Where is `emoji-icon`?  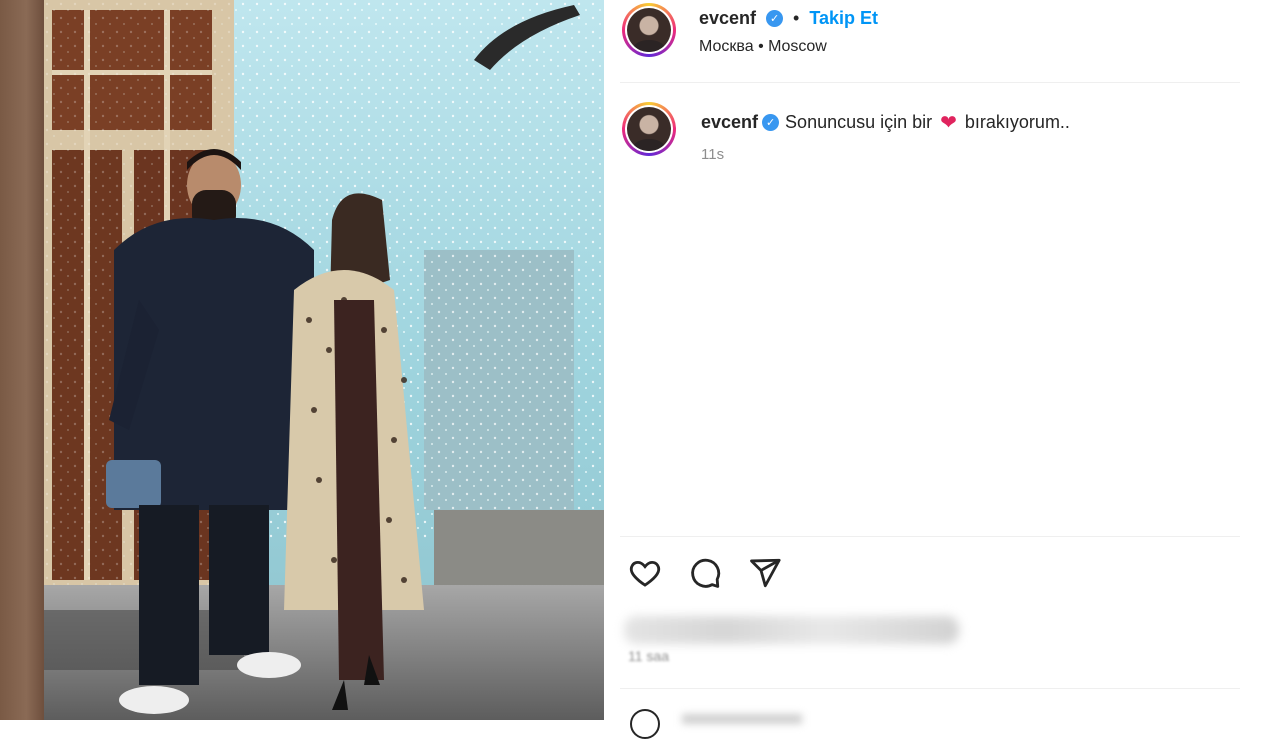
emoji-icon is located at coordinates (645, 724).